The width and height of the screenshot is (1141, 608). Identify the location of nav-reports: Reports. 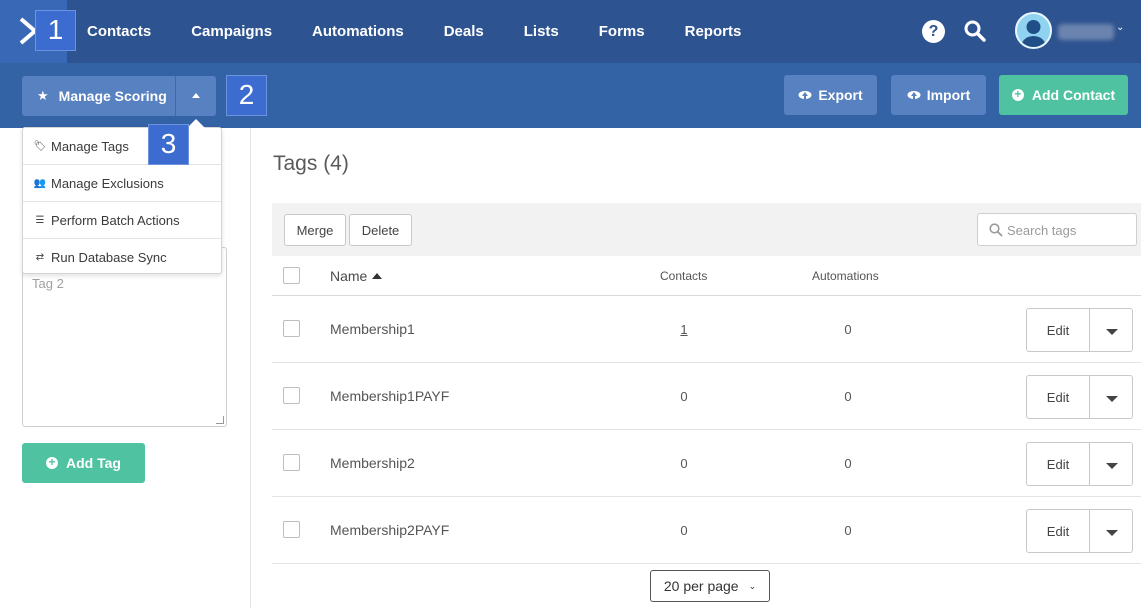
(713, 31).